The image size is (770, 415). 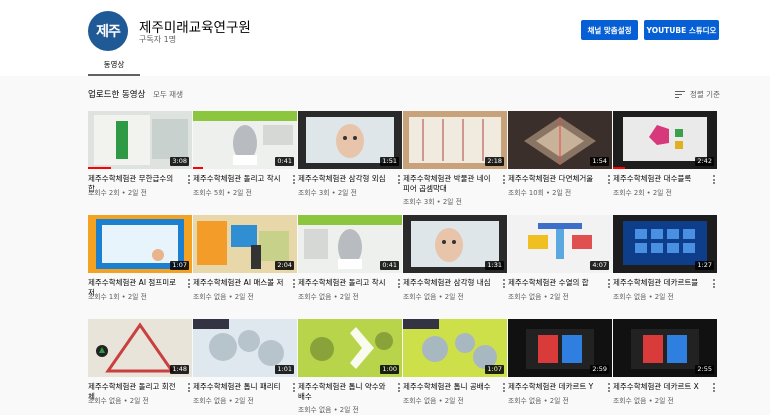 I want to click on video-thumbnail: 1:31, so click(x=455, y=244).